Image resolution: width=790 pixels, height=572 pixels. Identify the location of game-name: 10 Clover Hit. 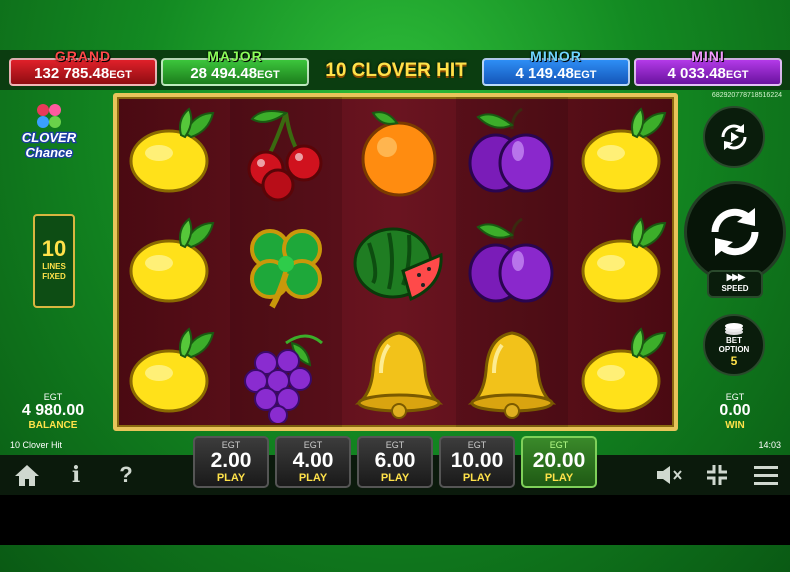
(36, 445).